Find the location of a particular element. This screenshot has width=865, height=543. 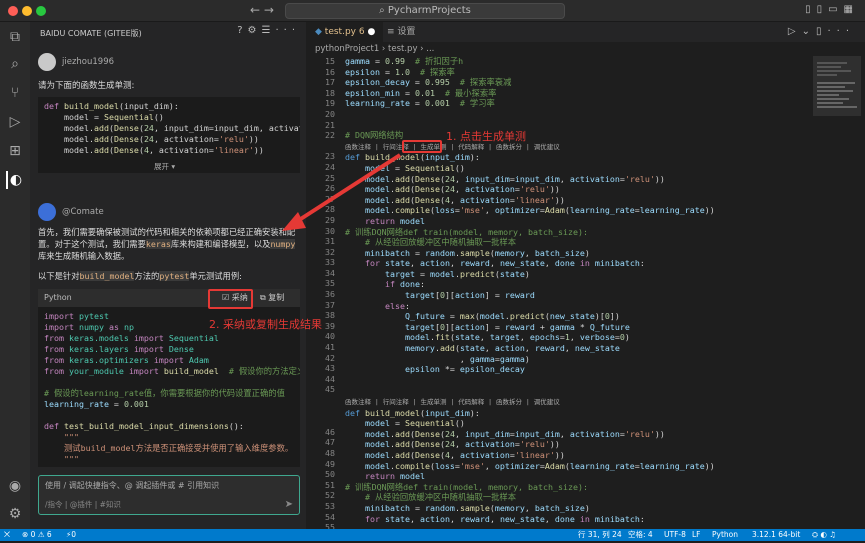

language-mode: Python is located at coordinates (725, 535).